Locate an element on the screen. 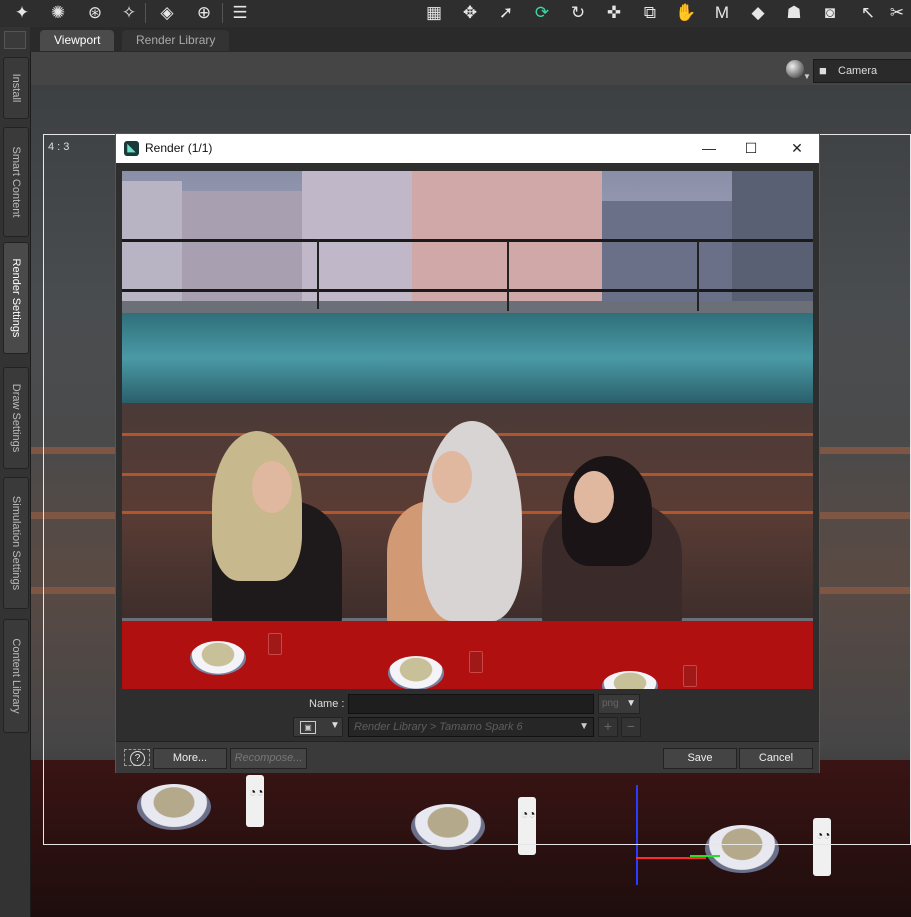 This screenshot has height=917, width=911. help-button: ? is located at coordinates (137, 757).